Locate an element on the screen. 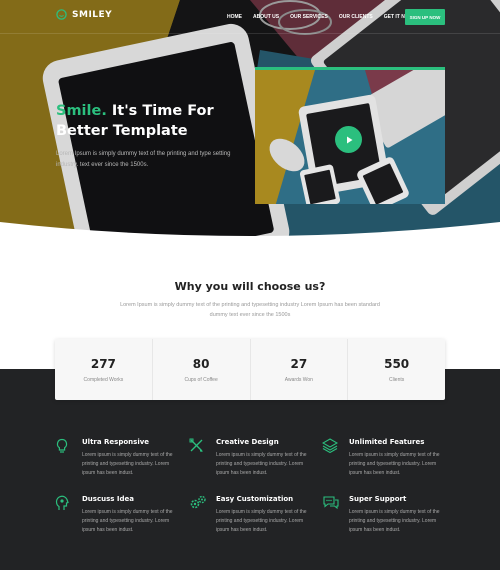  lightbulb-icon is located at coordinates (62, 445).